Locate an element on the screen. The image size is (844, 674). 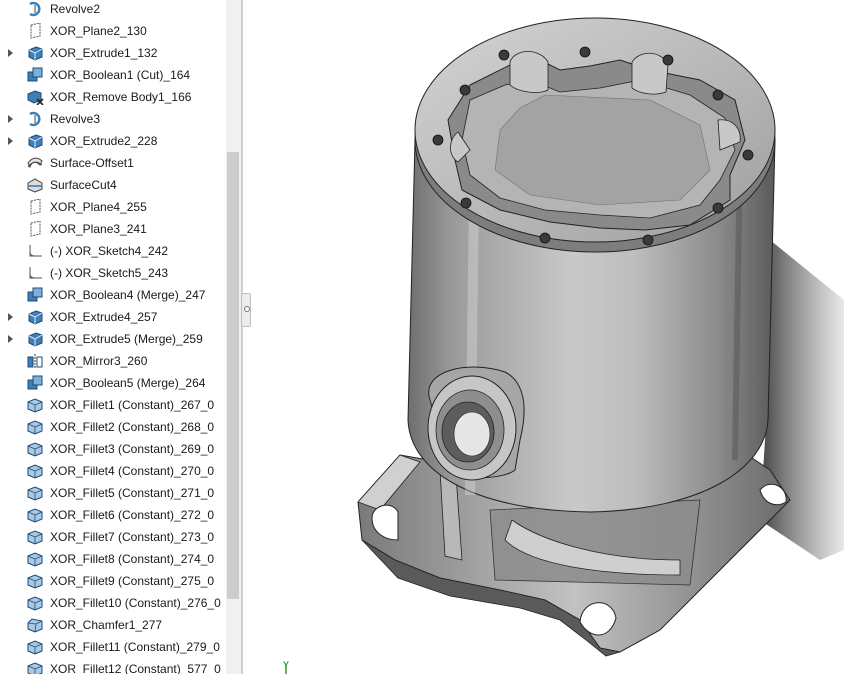
tree-item-label: XOR_Fillet3 (Constant)_269_0 is located at coordinates (132, 449).